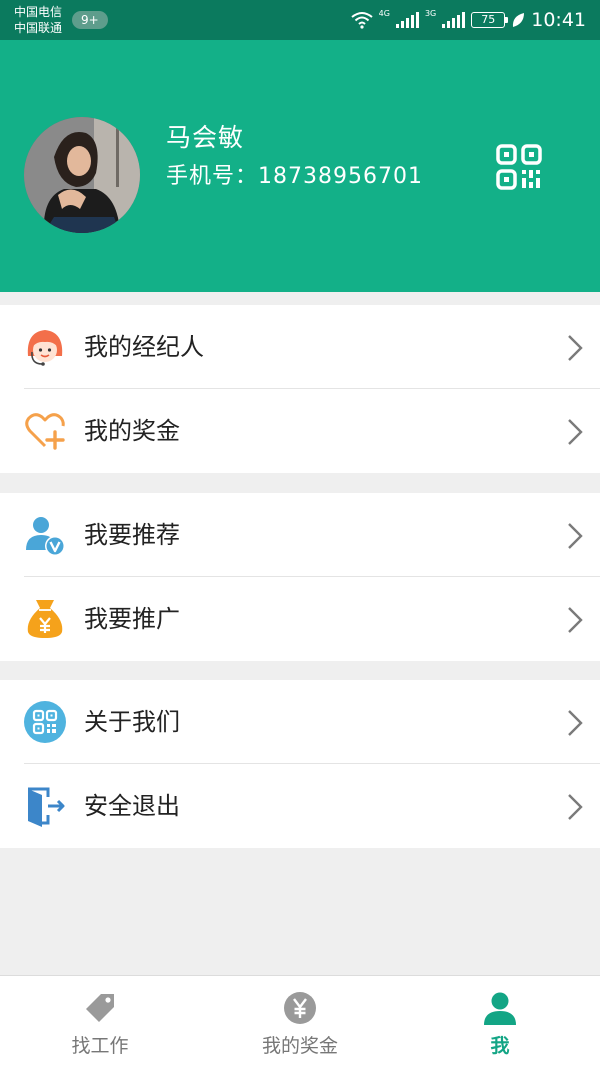 Image resolution: width=600 pixels, height=1067 pixels. What do you see at coordinates (144, 347) in the screenshot?
I see `menu-label-my-agent: 我的经纪人` at bounding box center [144, 347].